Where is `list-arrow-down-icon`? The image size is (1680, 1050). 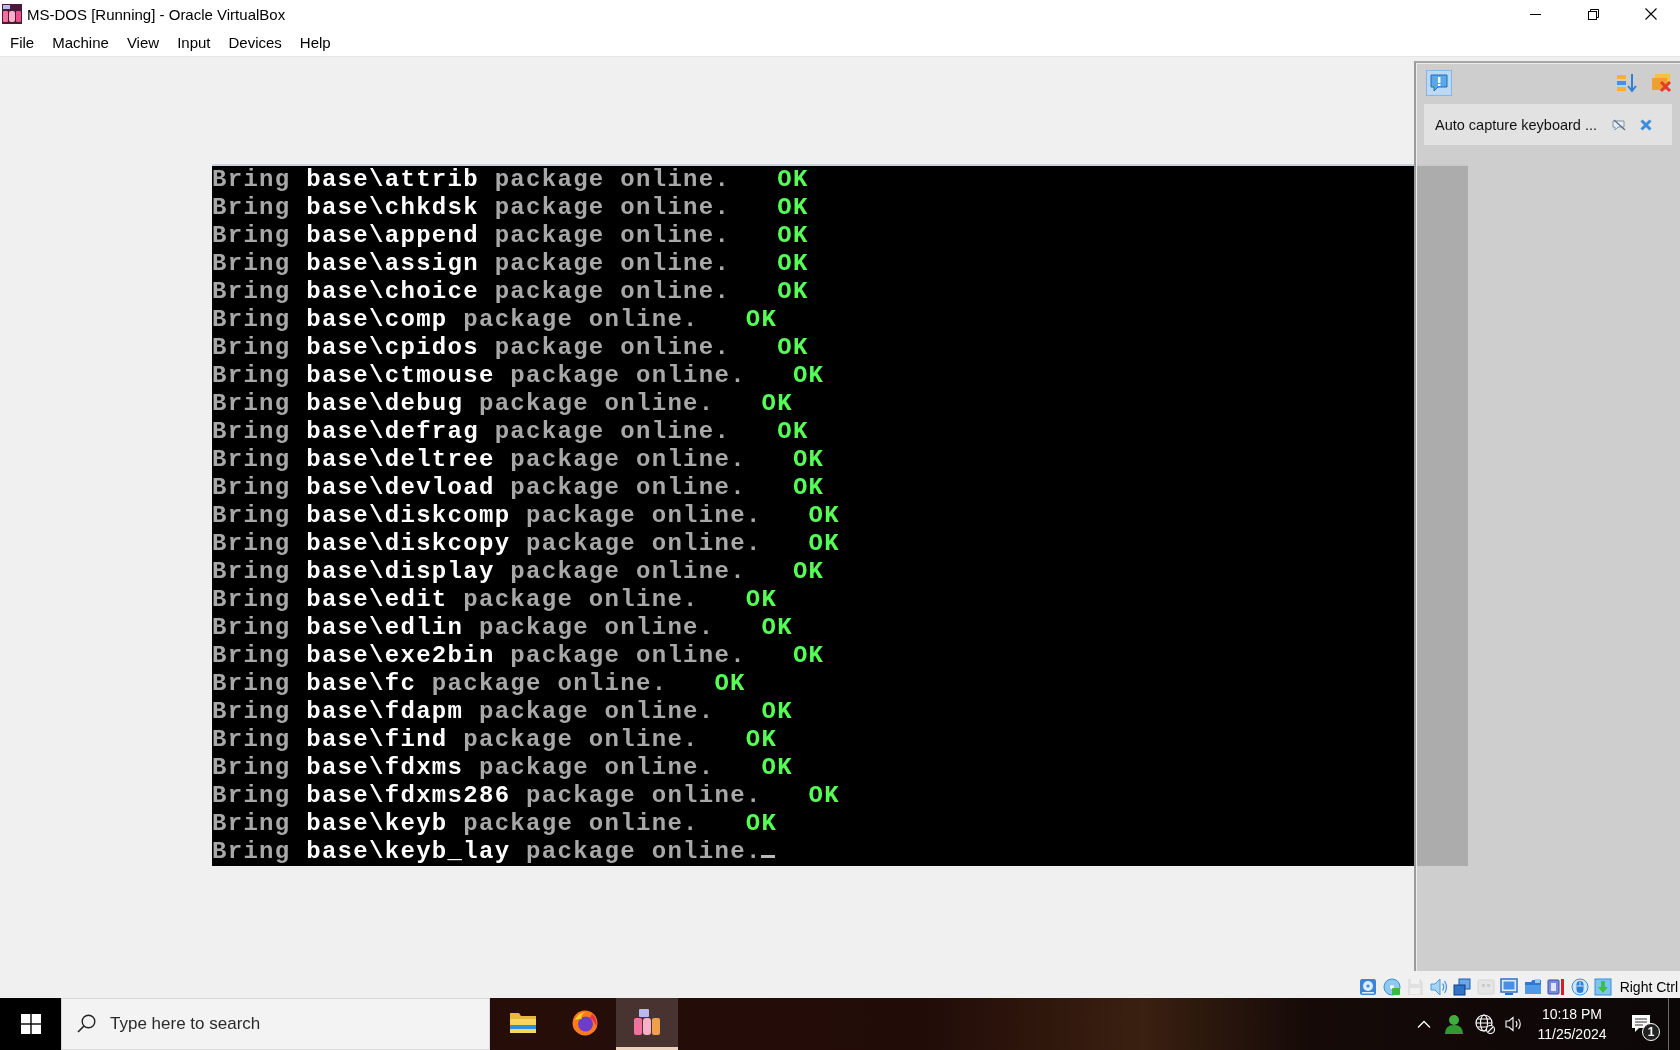 list-arrow-down-icon is located at coordinates (1627, 83).